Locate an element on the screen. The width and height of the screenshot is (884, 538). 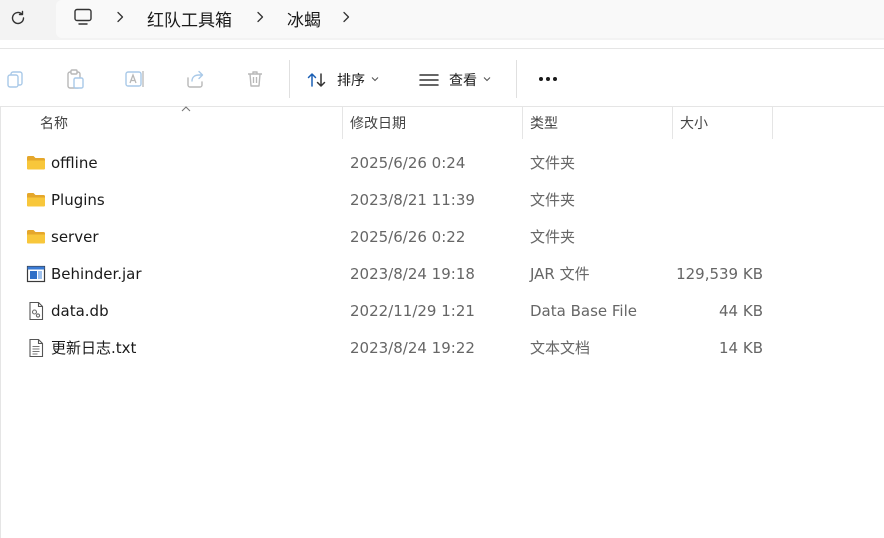
paste-icon is located at coordinates (75, 79).